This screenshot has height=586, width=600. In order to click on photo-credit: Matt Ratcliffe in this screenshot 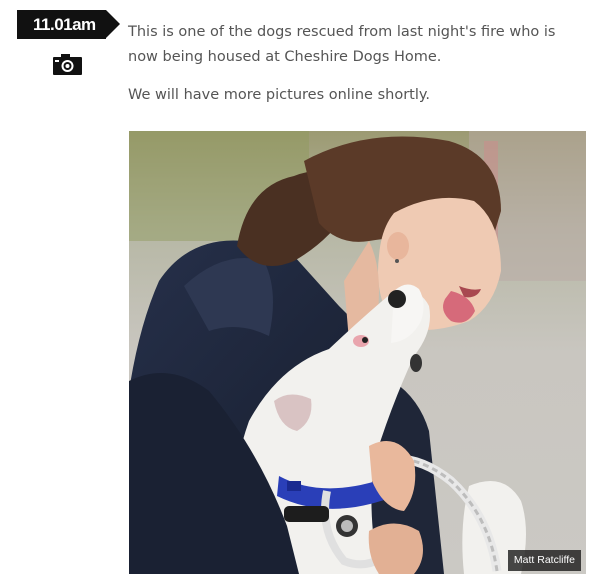, I will do `click(544, 560)`.